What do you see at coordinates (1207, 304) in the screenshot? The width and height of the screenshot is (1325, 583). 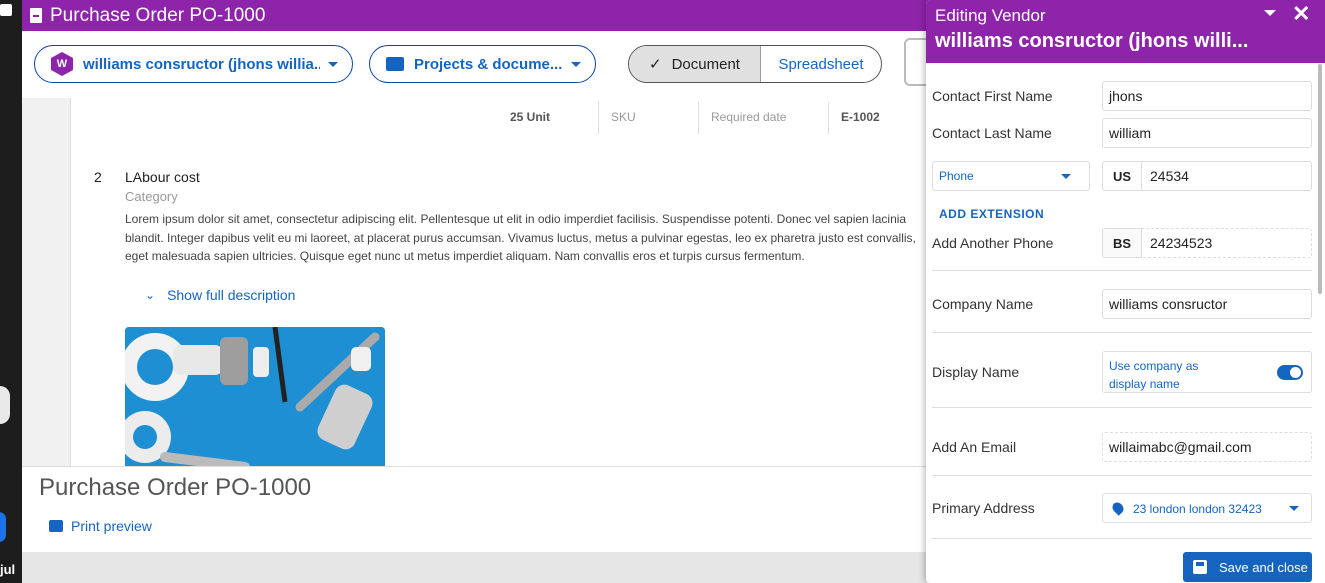 I see `company-name-input: williams consructor` at bounding box center [1207, 304].